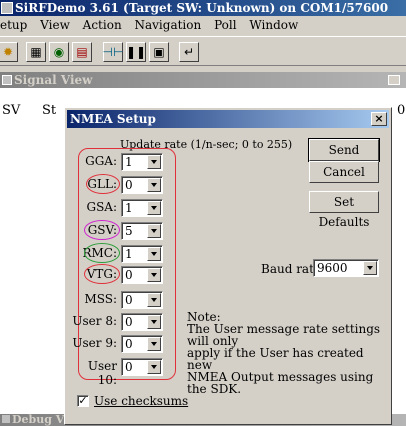 This screenshot has height=426, width=406. What do you see at coordinates (189, 52) in the screenshot?
I see `return-icon: ↵` at bounding box center [189, 52].